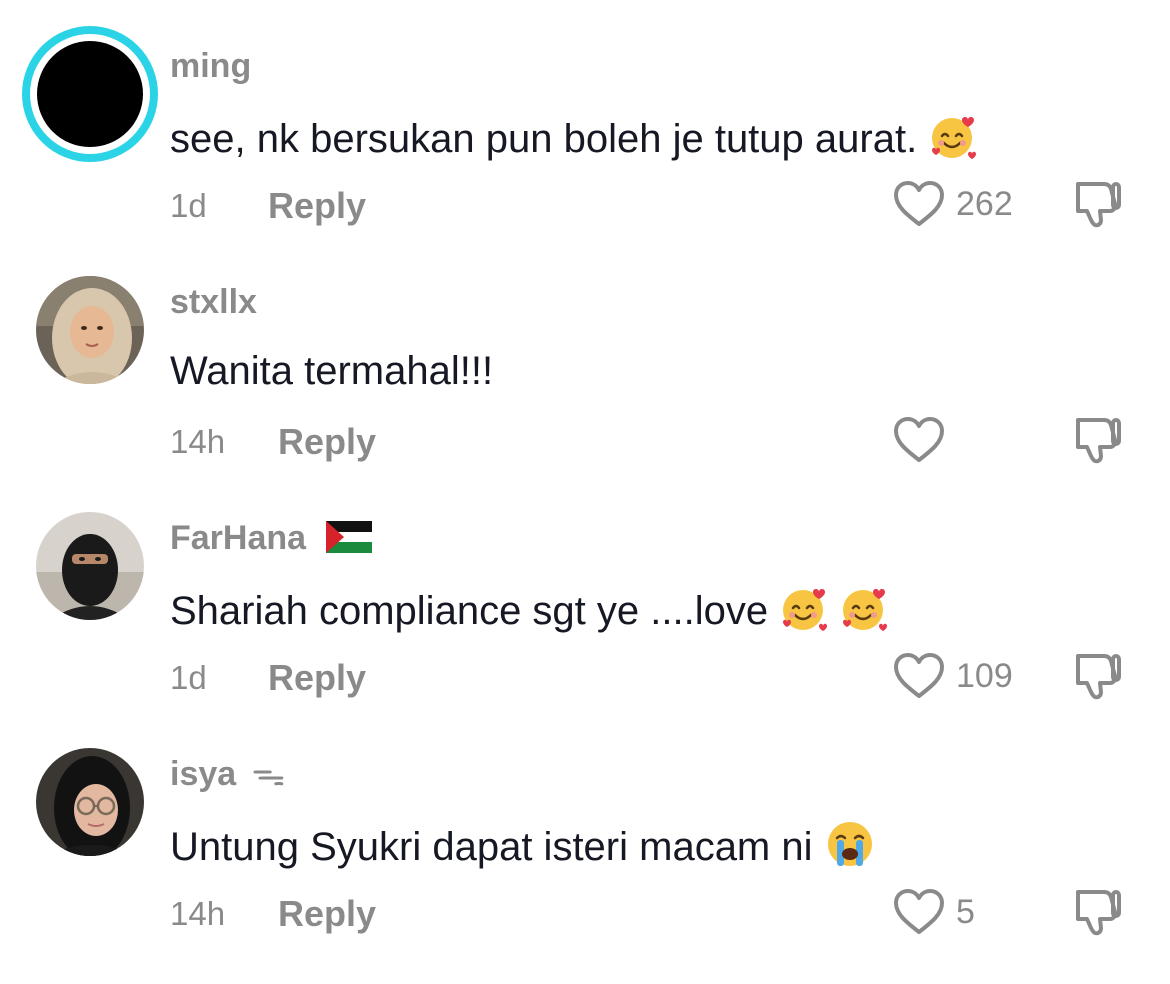 This screenshot has width=1170, height=984. What do you see at coordinates (984, 675) in the screenshot?
I see `like-count: 109` at bounding box center [984, 675].